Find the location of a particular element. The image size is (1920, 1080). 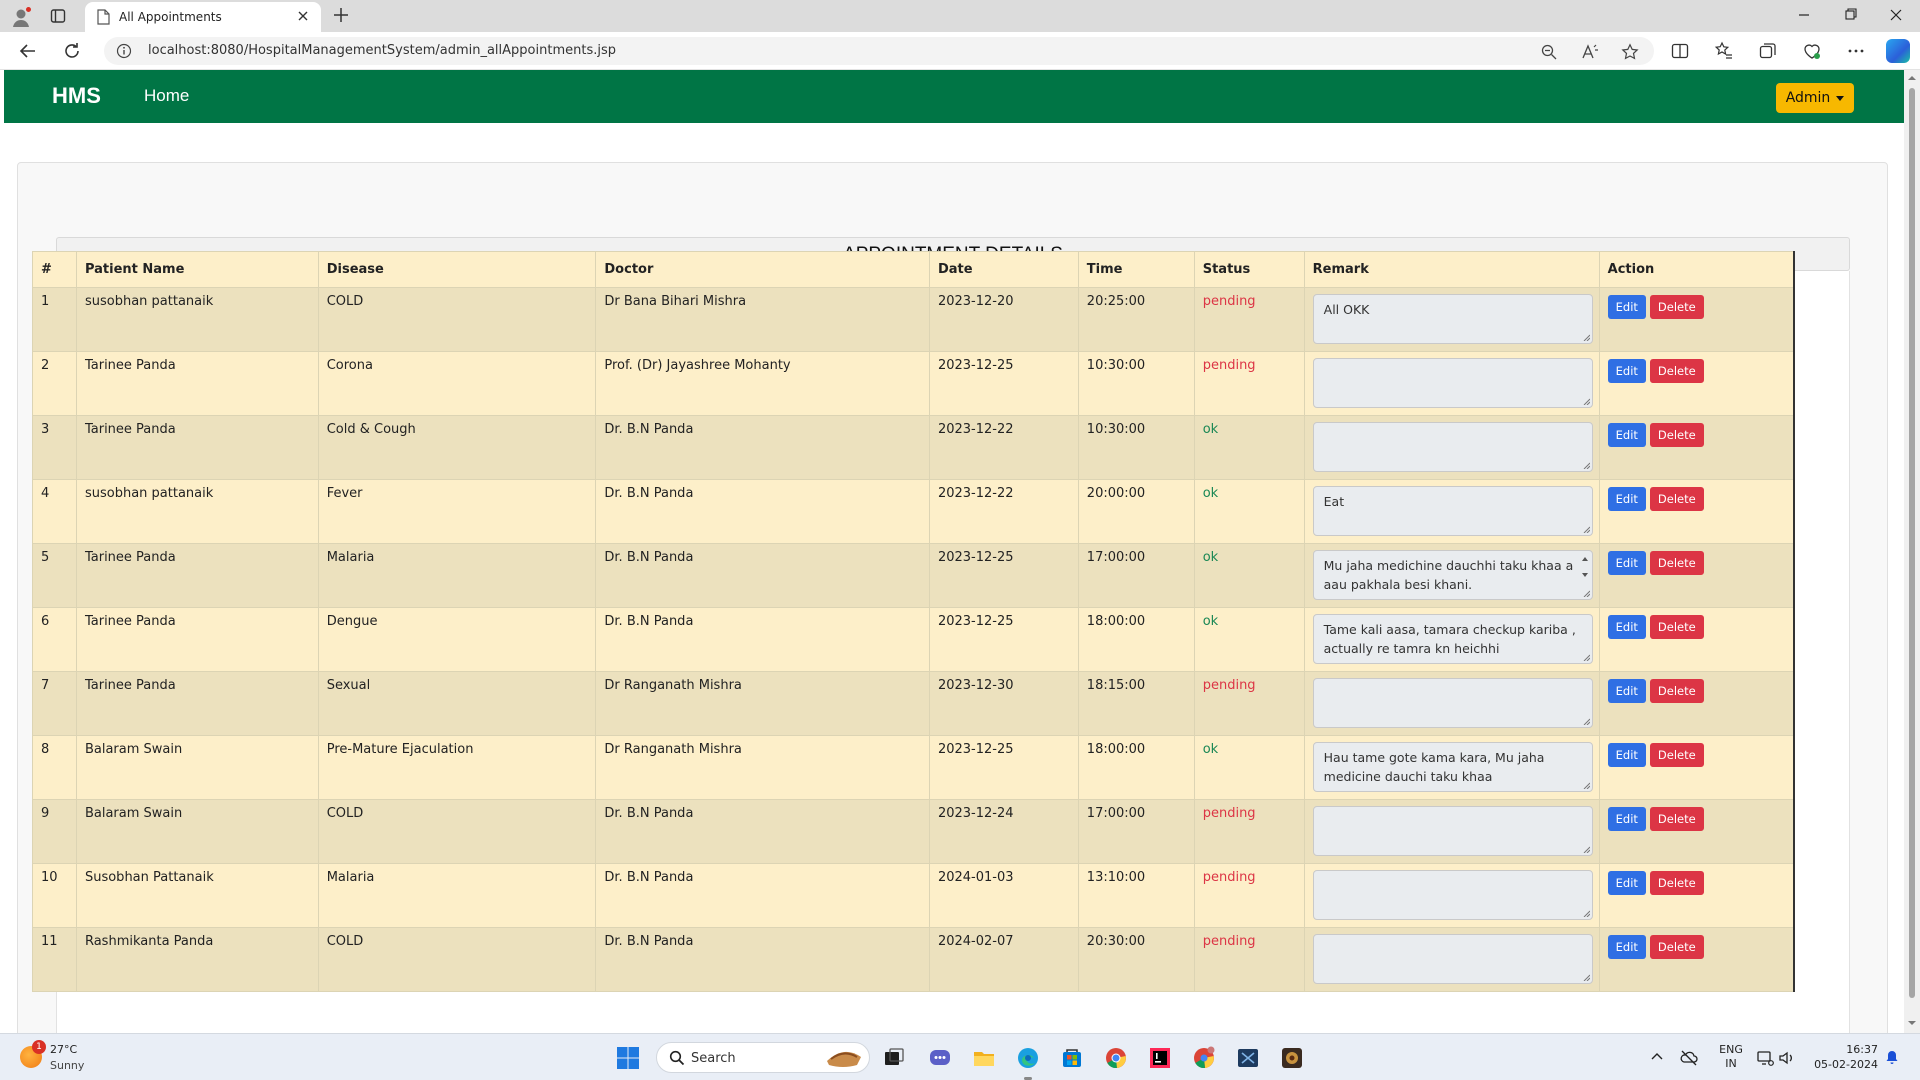

show-hidden-icons-icon is located at coordinates (1657, 1057).